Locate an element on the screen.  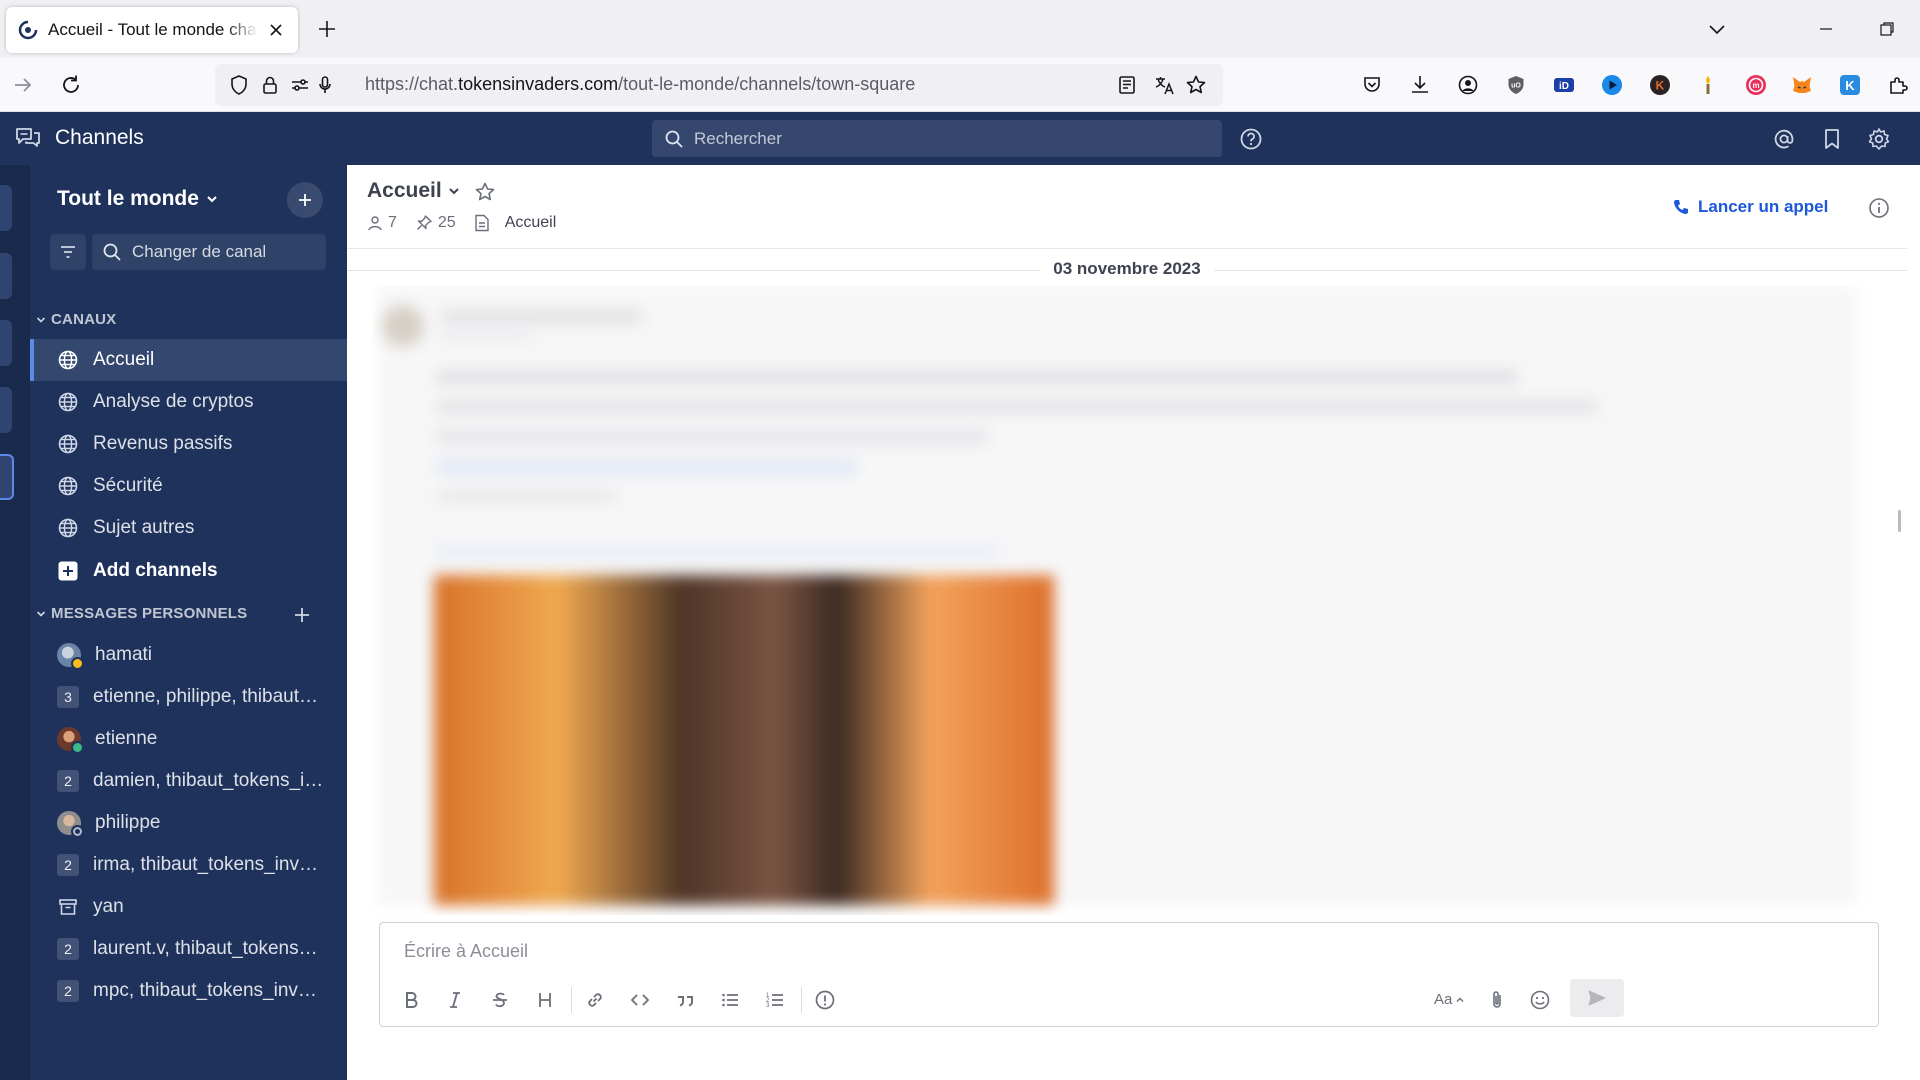
mentions-at-icon is located at coordinates (1784, 139).